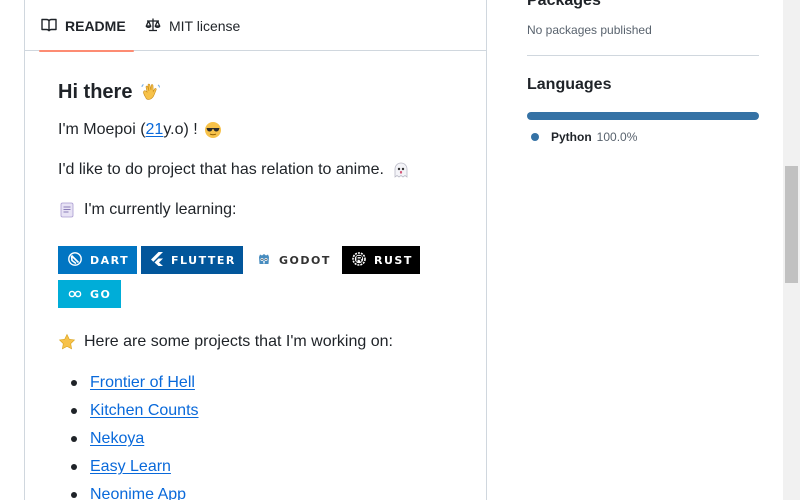 This screenshot has width=800, height=500. Describe the element at coordinates (79, 260) in the screenshot. I see `dart-icon` at that location.